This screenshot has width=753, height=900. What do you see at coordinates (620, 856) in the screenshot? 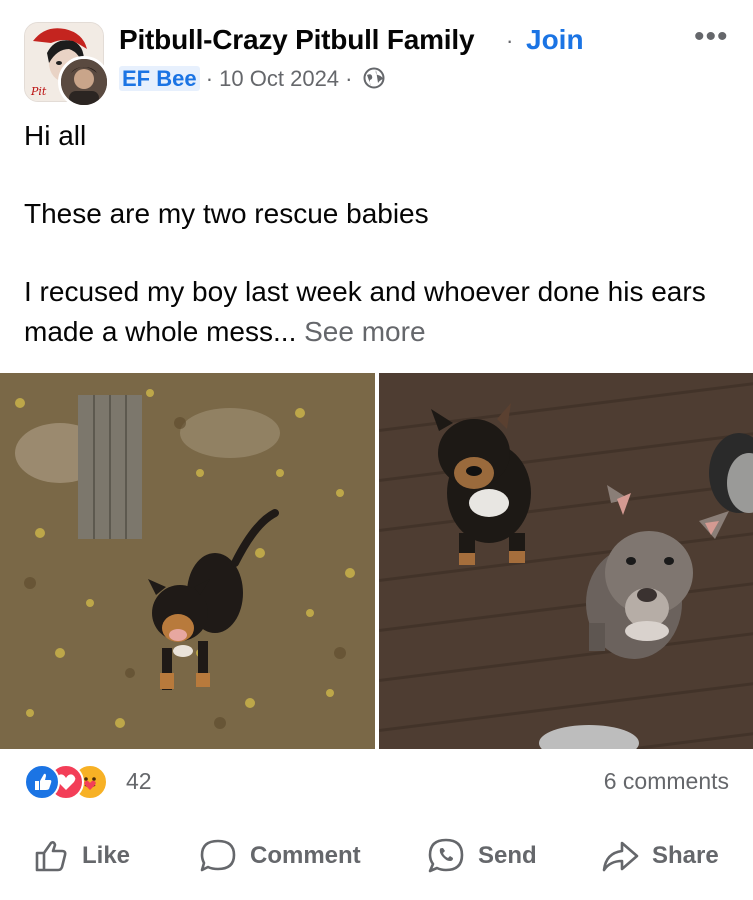
I see `share-arrow-icon` at bounding box center [620, 856].